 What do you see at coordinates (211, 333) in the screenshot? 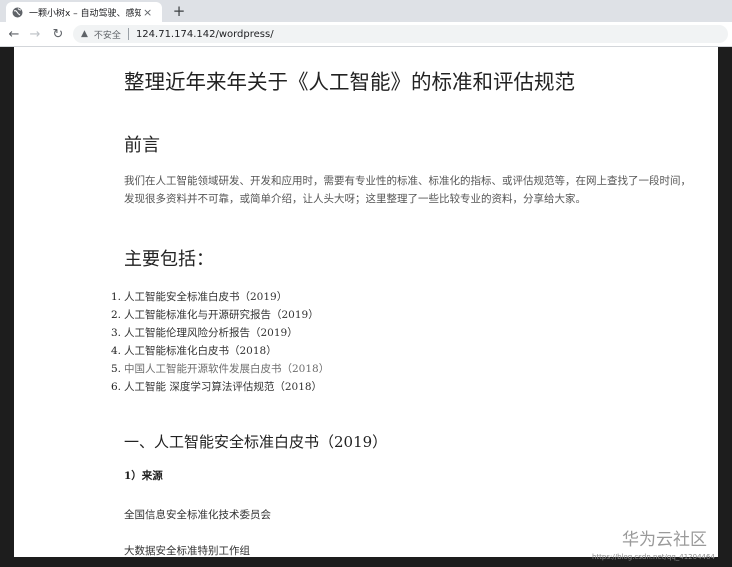
I see `list-item-text: 人工智能伦理风险分析报告（2019）` at bounding box center [211, 333].